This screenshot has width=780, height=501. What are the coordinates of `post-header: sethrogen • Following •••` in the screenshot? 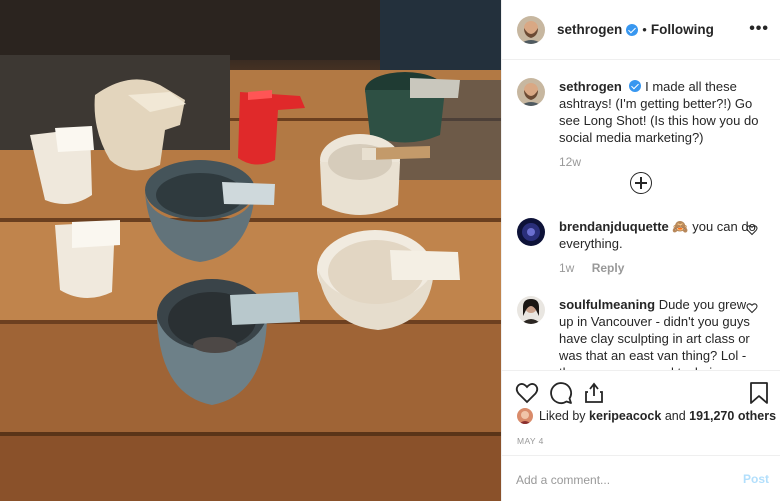 It's located at (641, 30).